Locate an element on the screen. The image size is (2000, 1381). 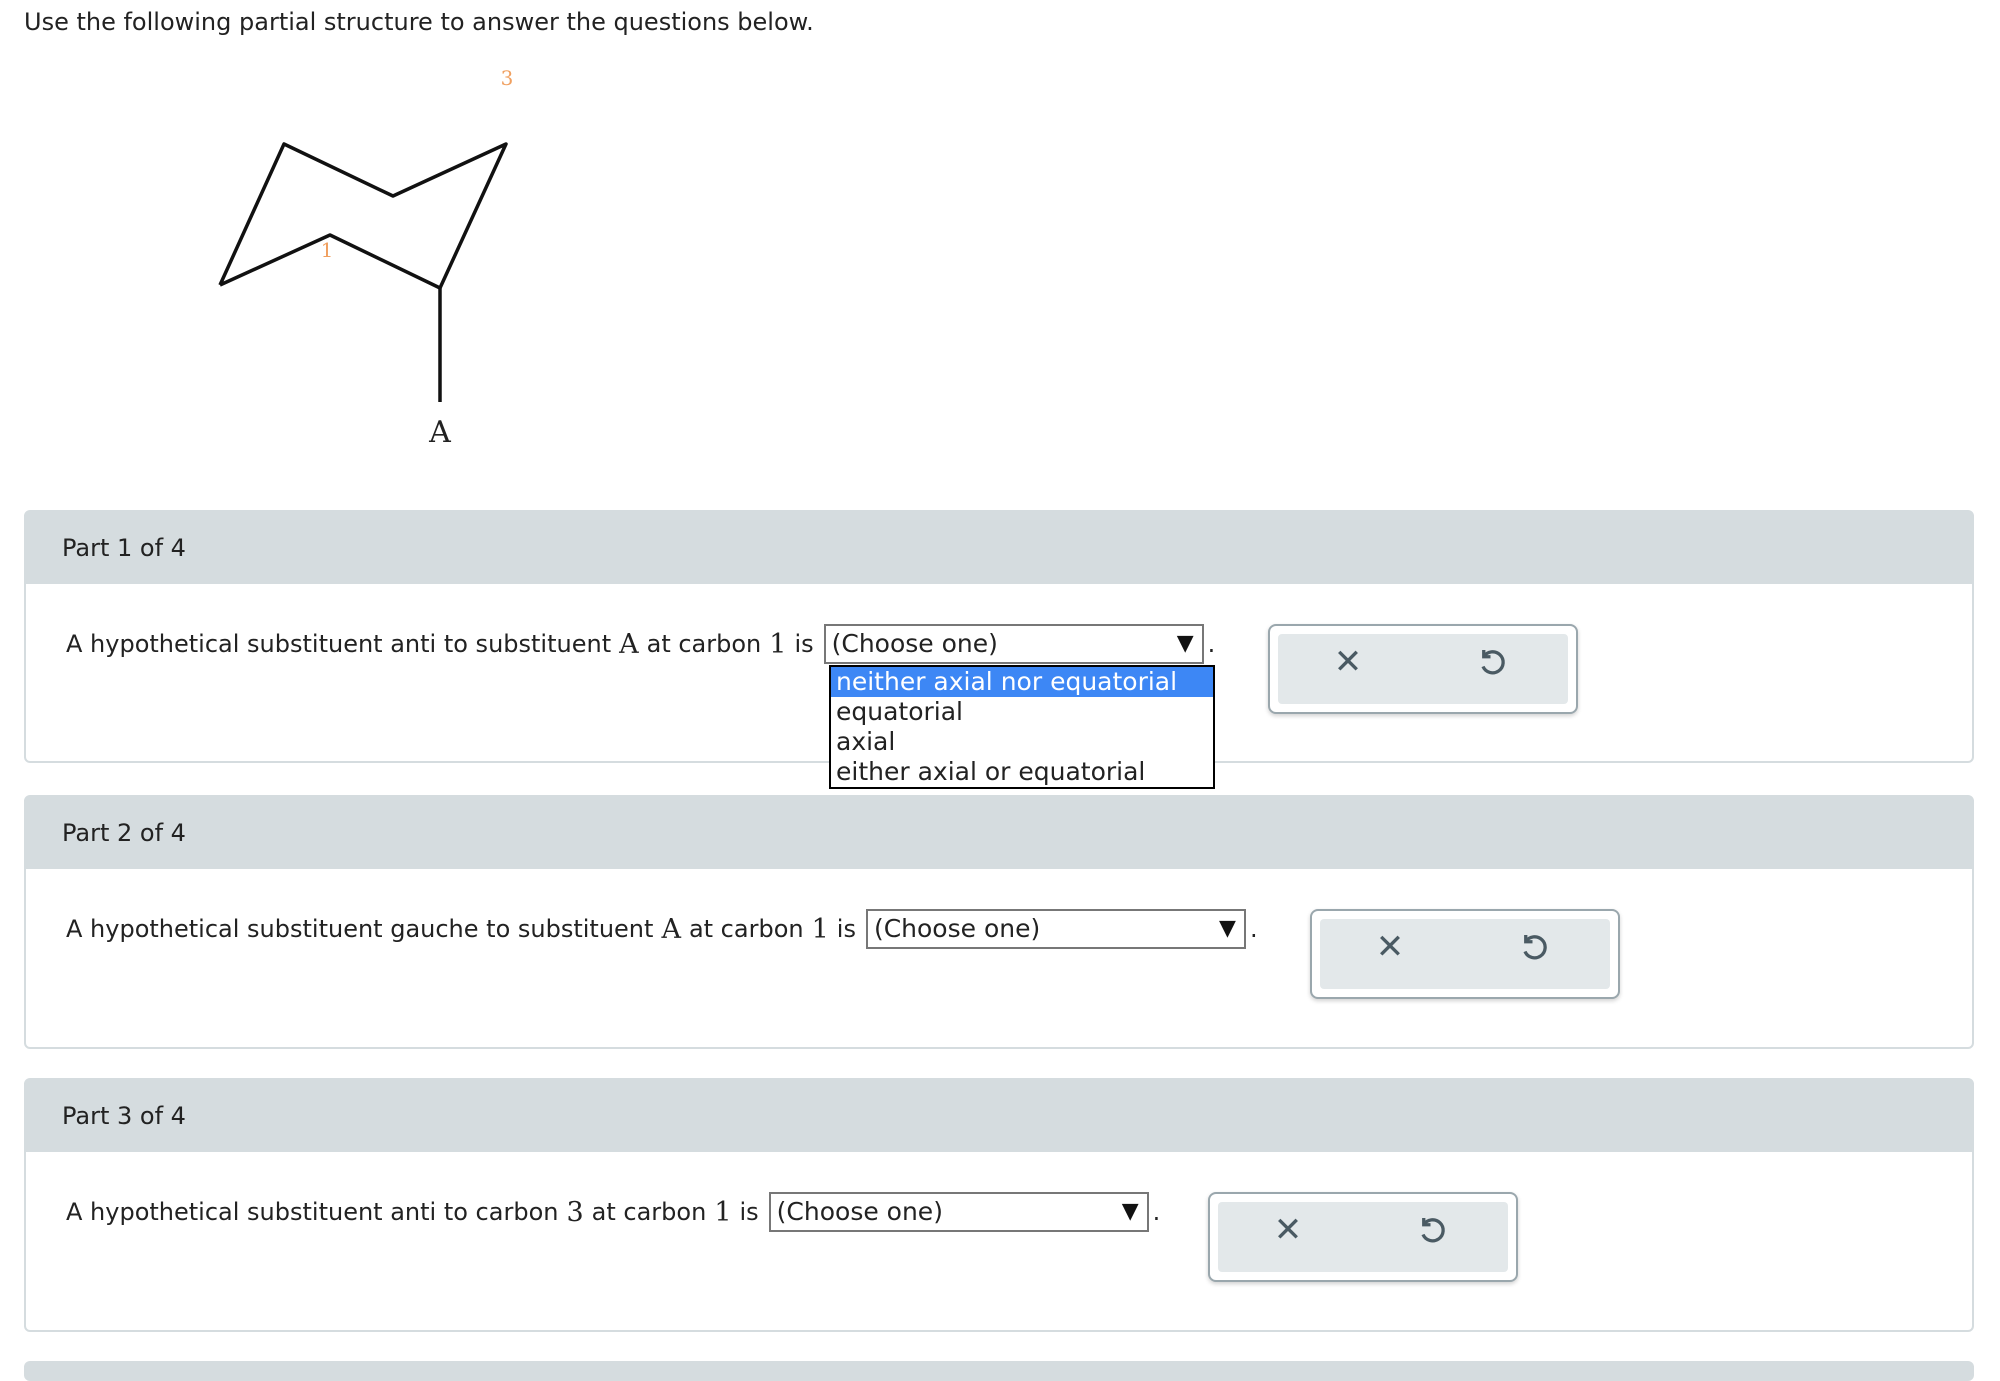
part-3-action-bar is located at coordinates (1363, 1237).